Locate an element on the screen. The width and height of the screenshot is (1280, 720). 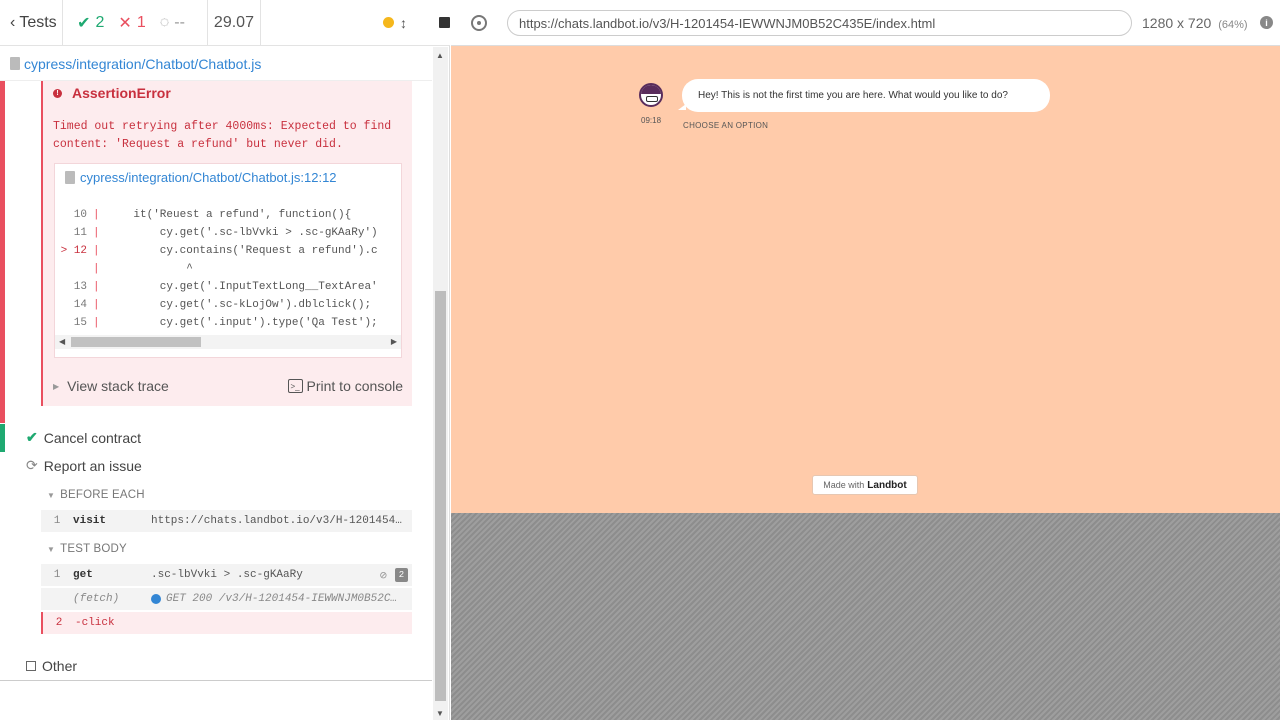
selector-playground-crosshair-icon is located at coordinates (479, 23).